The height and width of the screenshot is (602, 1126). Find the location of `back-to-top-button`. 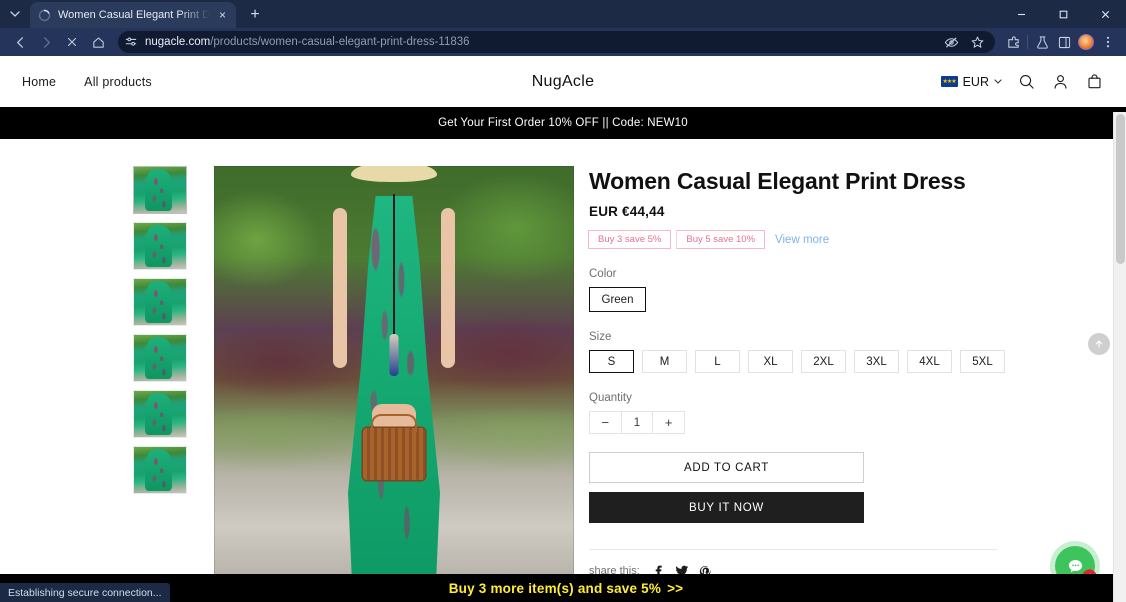

back-to-top-button is located at coordinates (1099, 344).